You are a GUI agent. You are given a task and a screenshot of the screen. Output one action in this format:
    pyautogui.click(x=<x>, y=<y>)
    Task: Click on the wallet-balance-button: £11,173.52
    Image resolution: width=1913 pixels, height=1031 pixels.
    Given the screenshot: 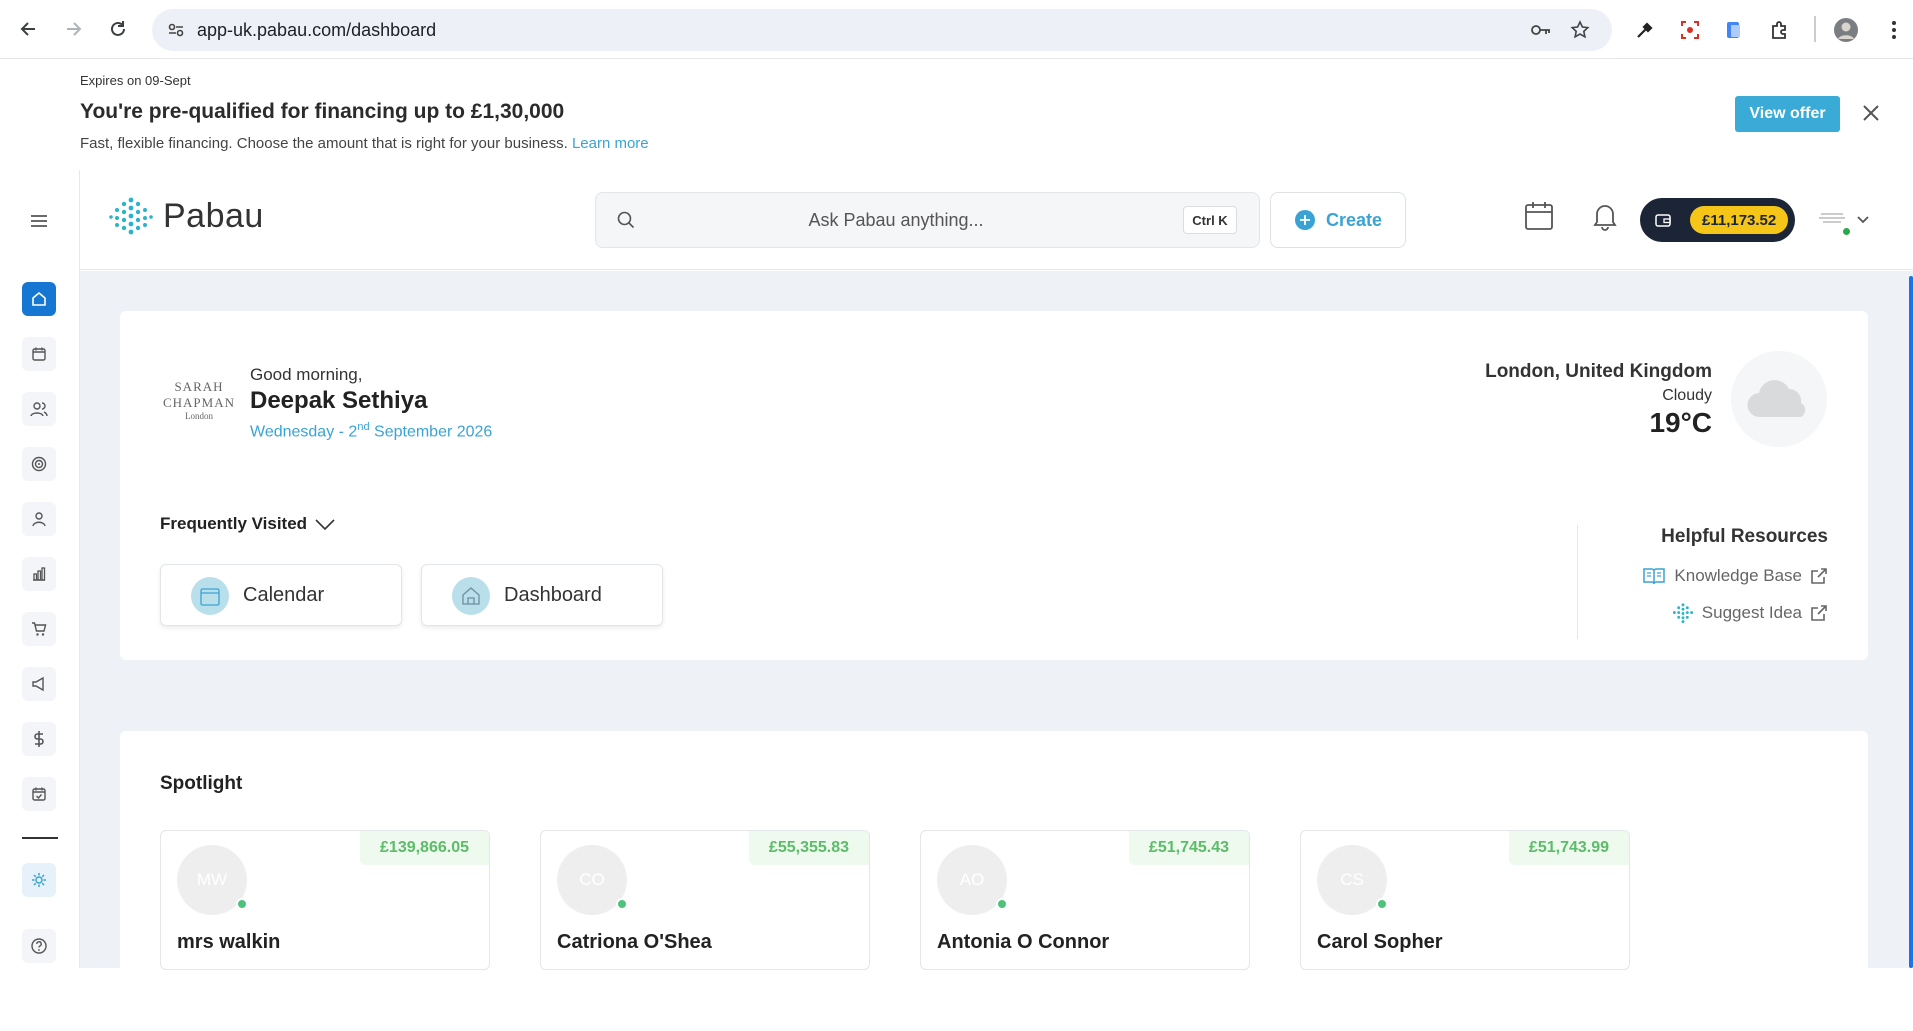 What is the action you would take?
    pyautogui.click(x=1717, y=220)
    